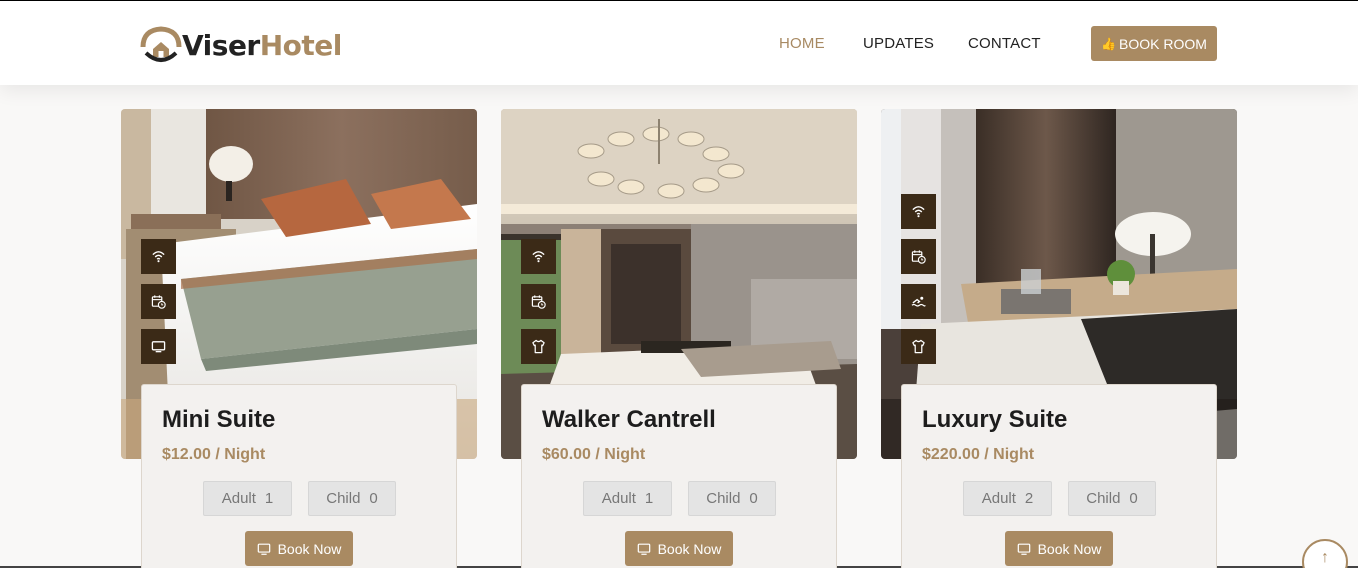 This screenshot has height=568, width=1358. Describe the element at coordinates (214, 454) in the screenshot. I see `room-price: $12.00 / Night` at that location.